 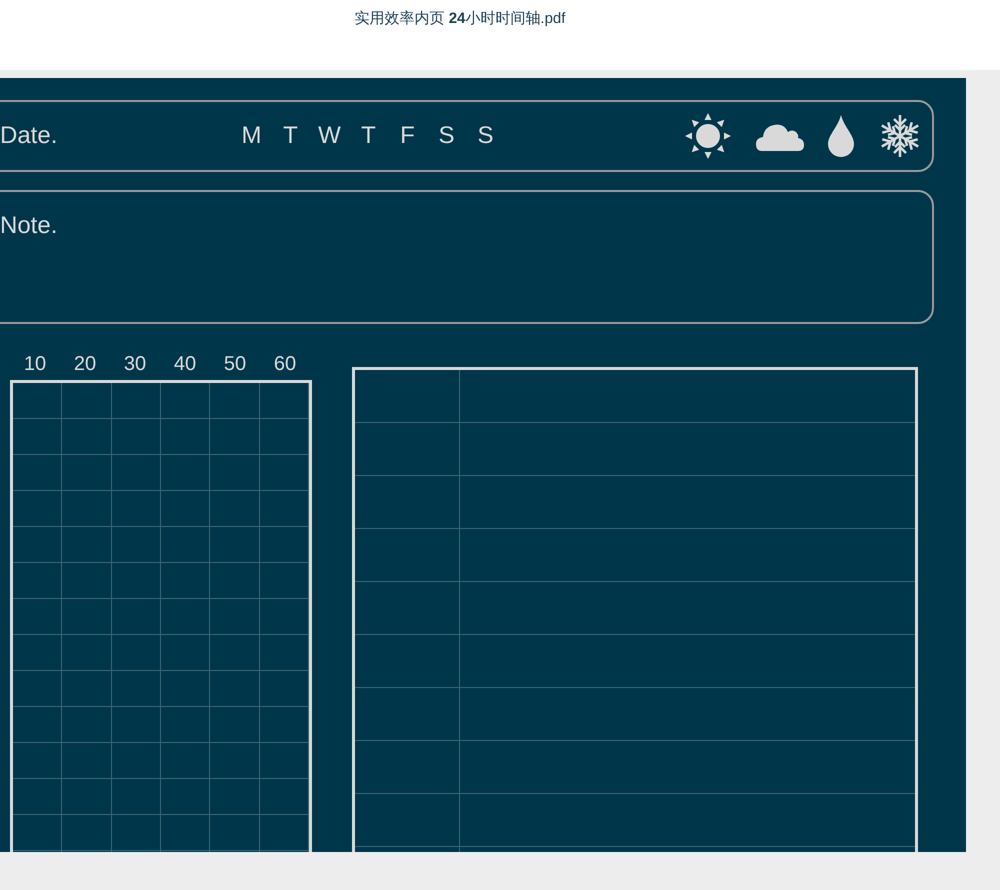 I want to click on weekday-label: F, so click(x=407, y=136).